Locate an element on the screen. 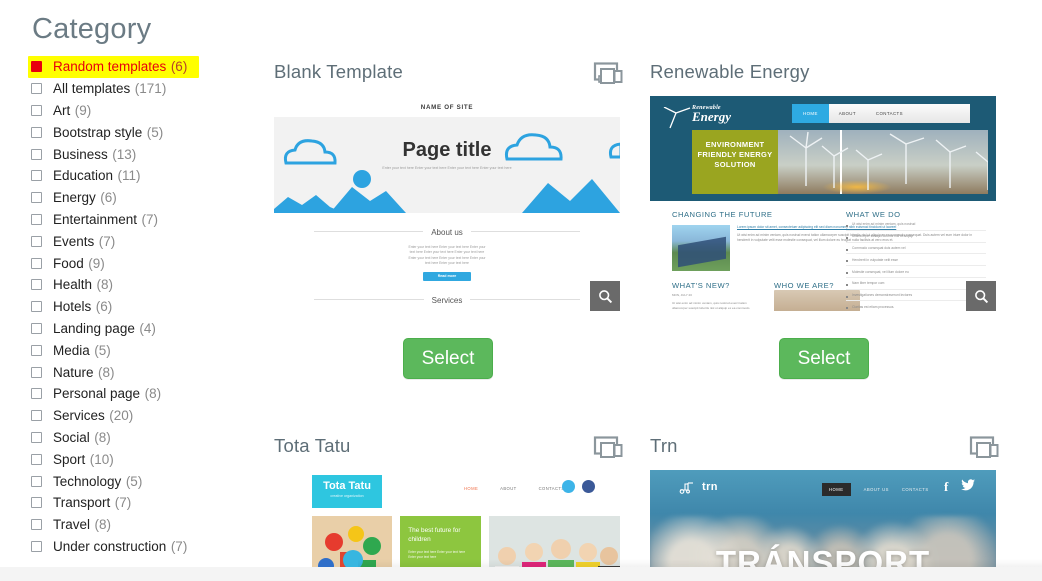  category-item-personal-page: Personal page (8) is located at coordinates (144, 394).